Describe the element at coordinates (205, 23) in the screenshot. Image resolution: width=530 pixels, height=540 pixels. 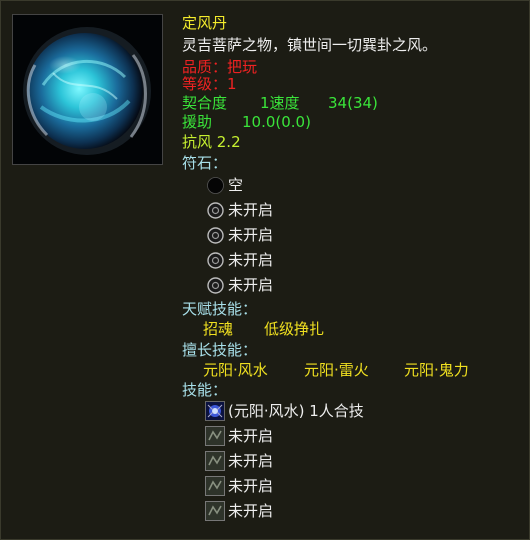
I see `item-name: 定风丹` at that location.